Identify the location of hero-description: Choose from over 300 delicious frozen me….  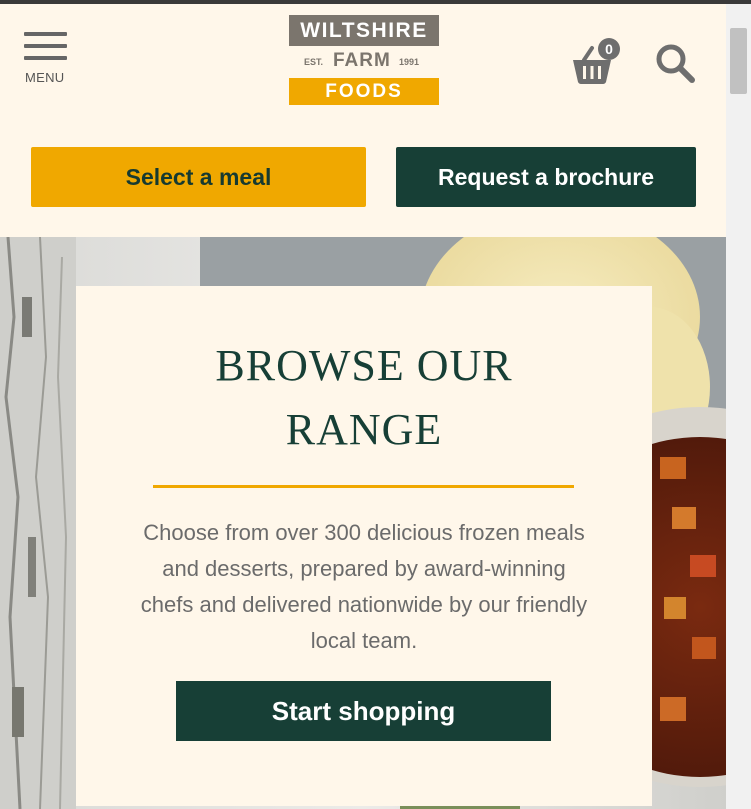
(364, 586).